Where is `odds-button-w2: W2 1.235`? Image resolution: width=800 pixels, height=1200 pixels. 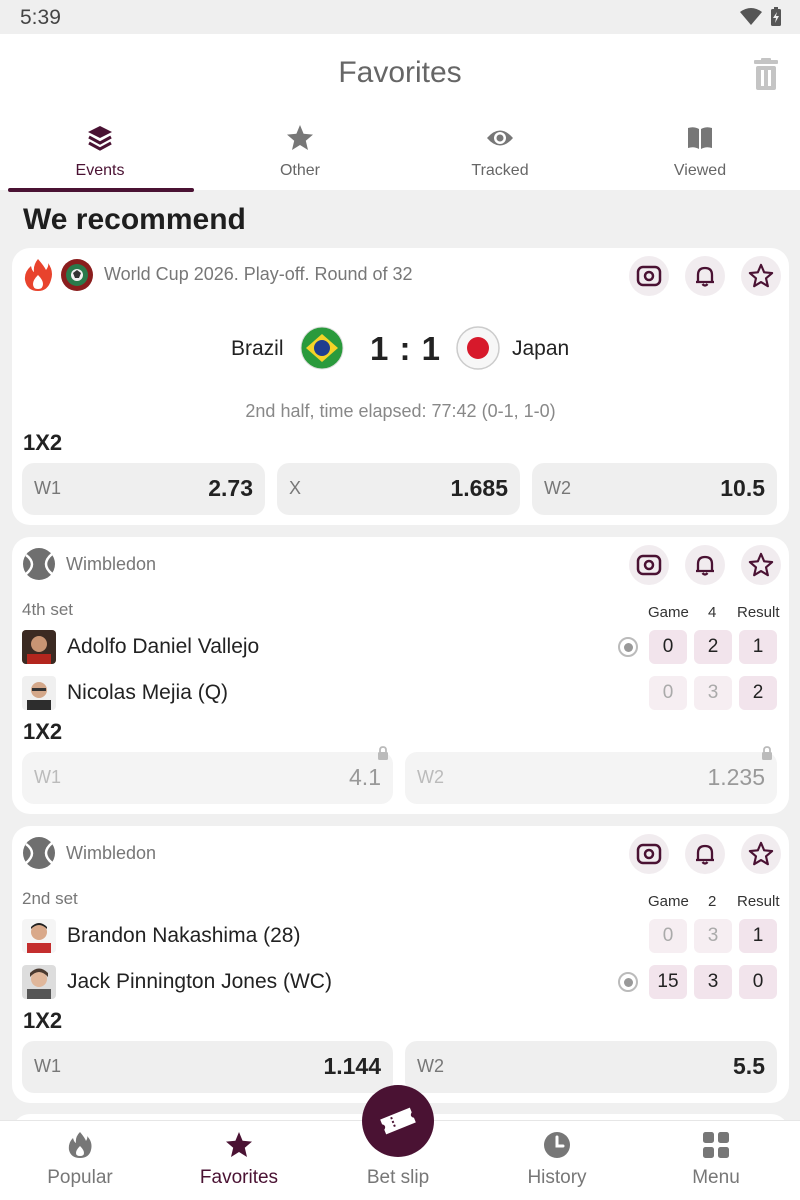
odds-button-w2: W2 1.235 is located at coordinates (591, 775).